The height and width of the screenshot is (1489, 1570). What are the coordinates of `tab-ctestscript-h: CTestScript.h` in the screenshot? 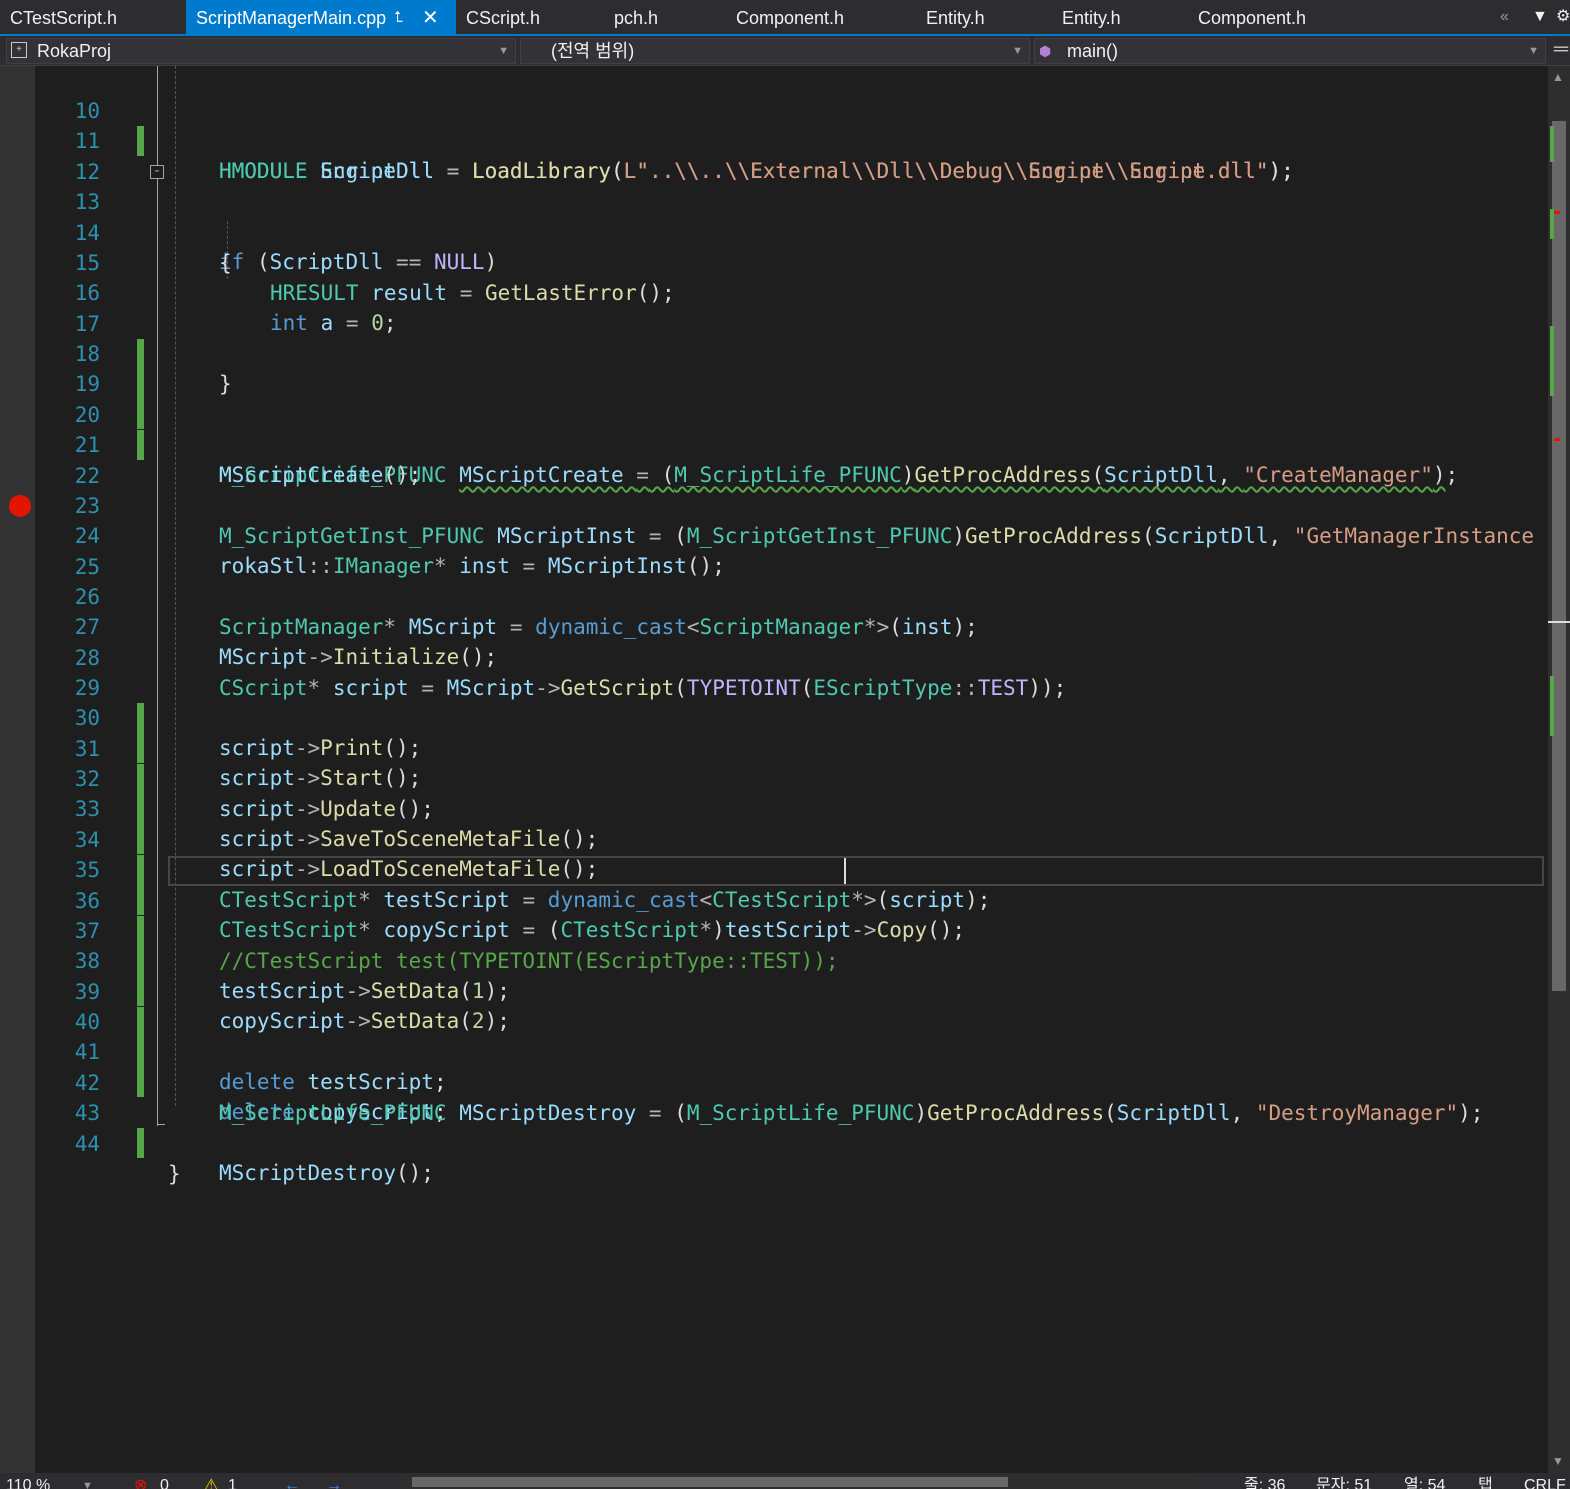 It's located at (93, 17).